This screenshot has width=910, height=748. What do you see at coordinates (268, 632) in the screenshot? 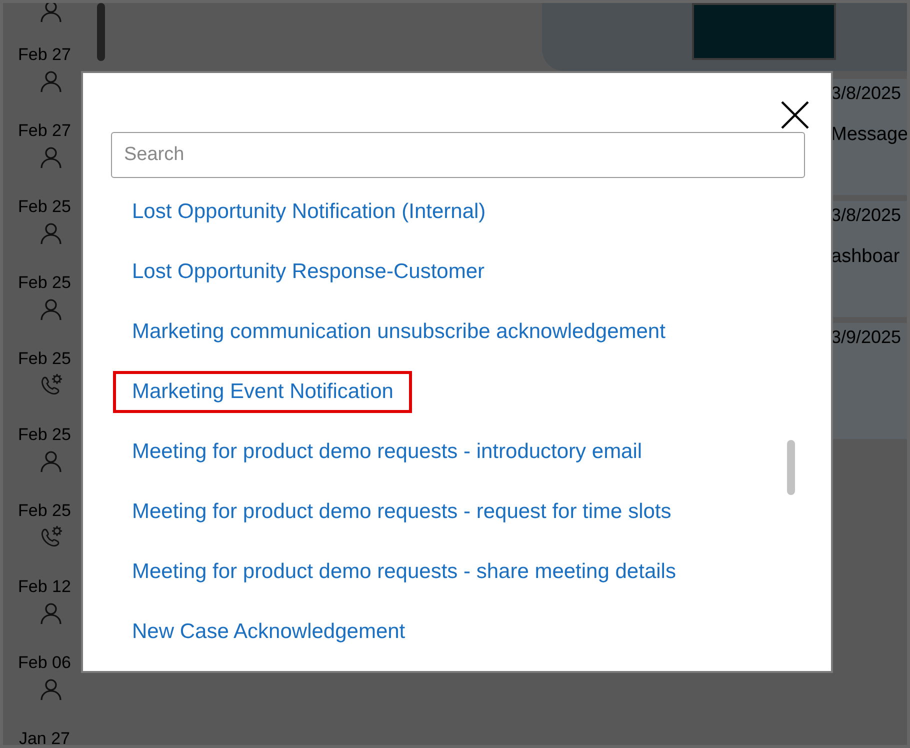
I see `template-link: New Case Acknowledgement` at bounding box center [268, 632].